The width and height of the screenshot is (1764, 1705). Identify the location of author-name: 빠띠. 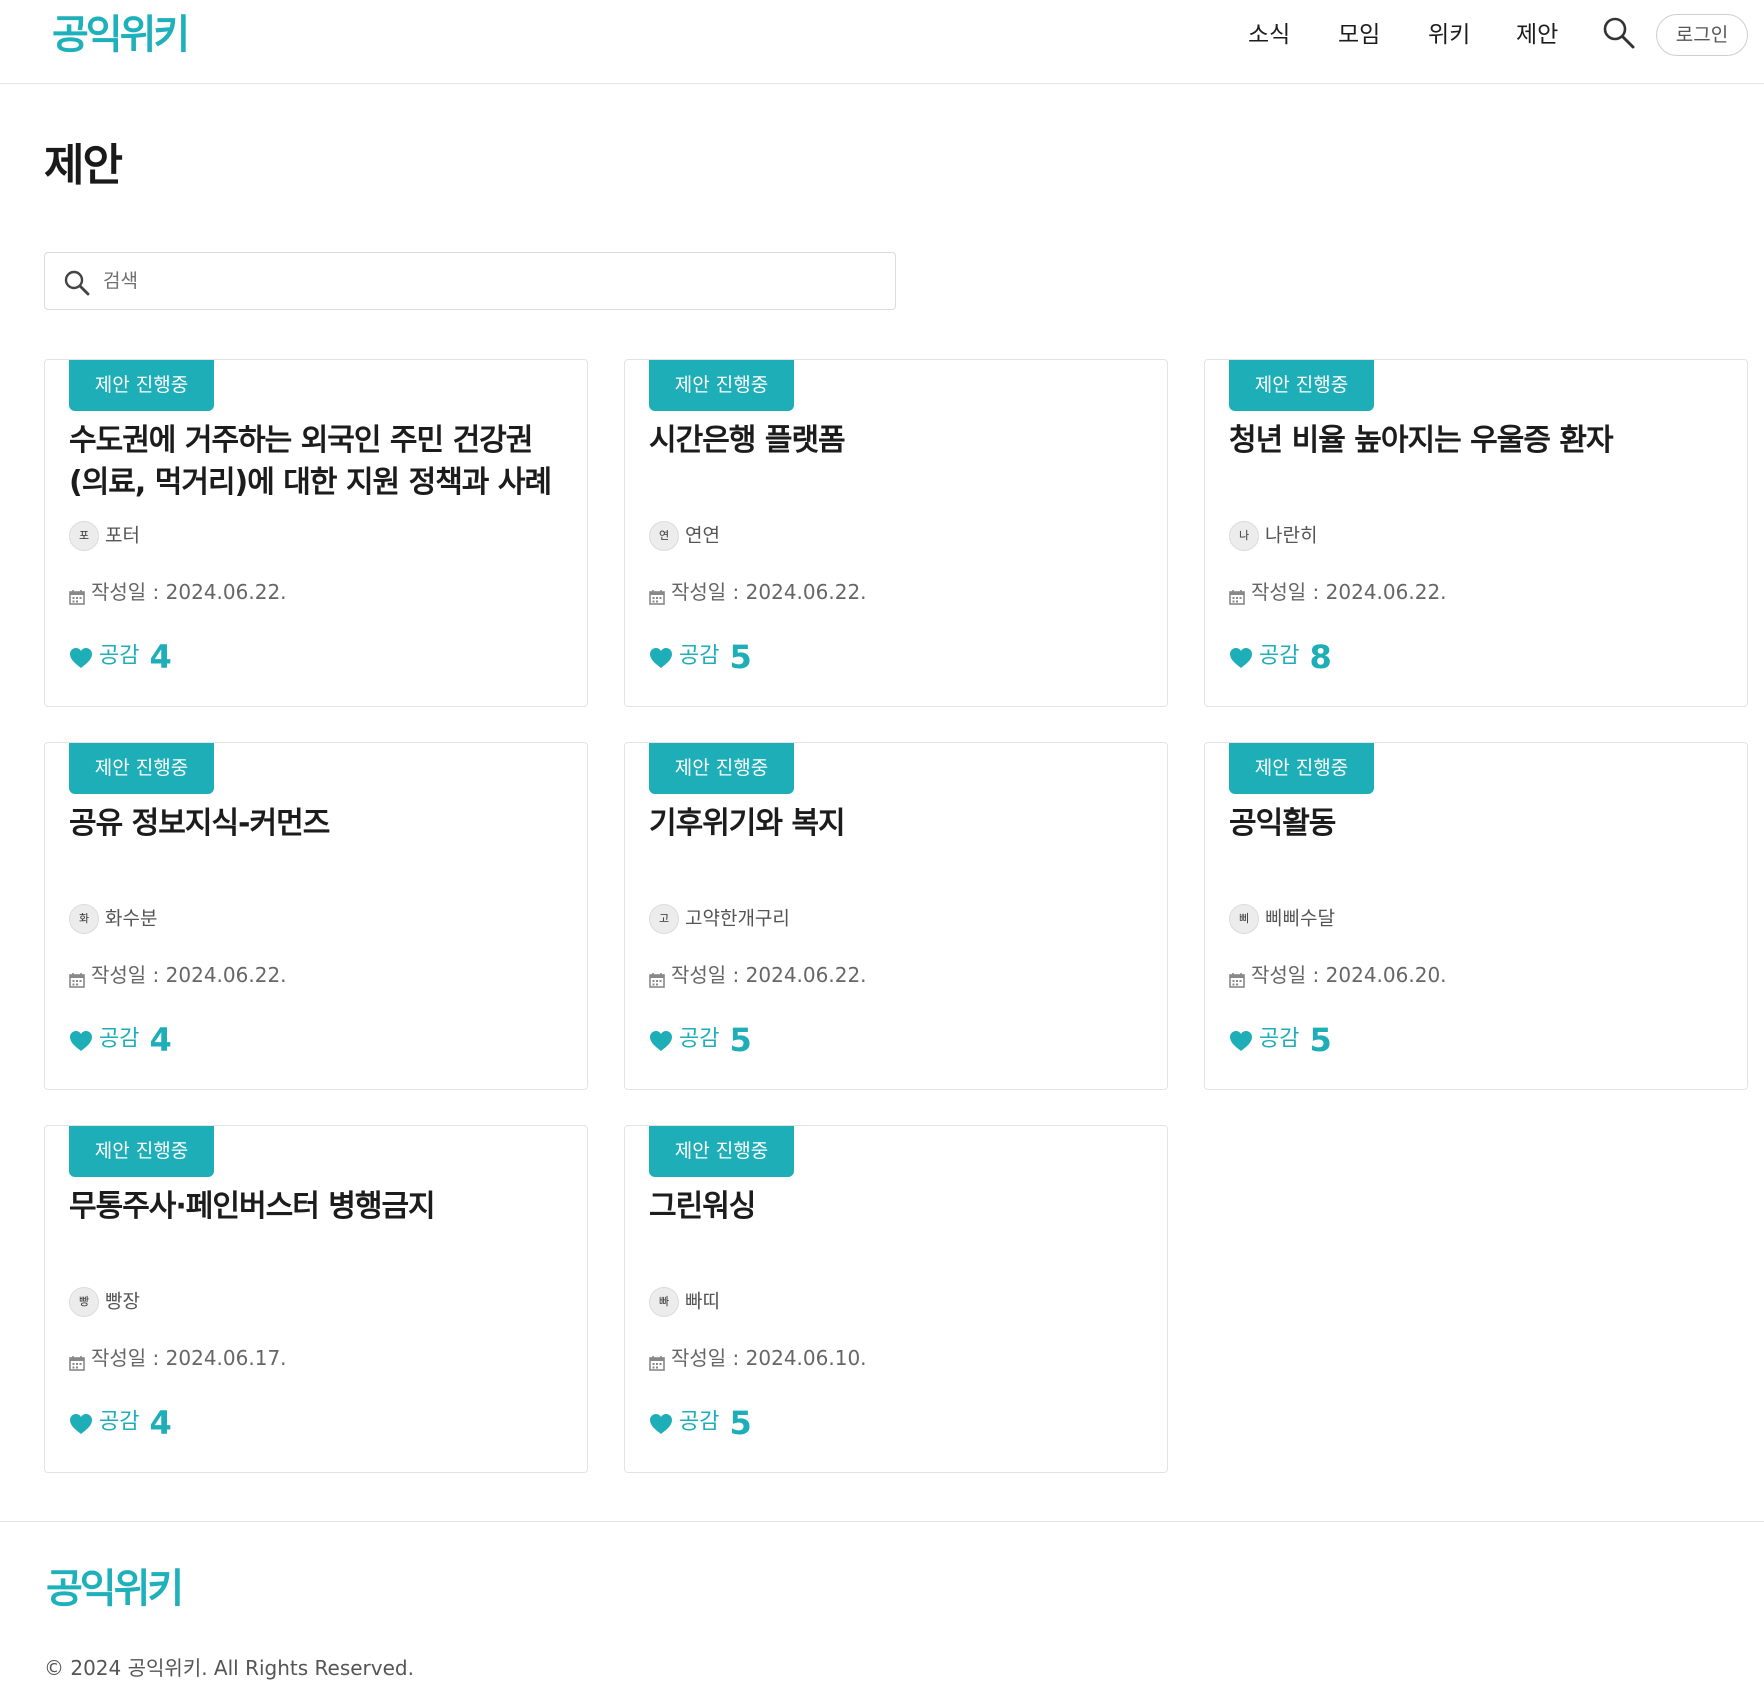
(702, 1301).